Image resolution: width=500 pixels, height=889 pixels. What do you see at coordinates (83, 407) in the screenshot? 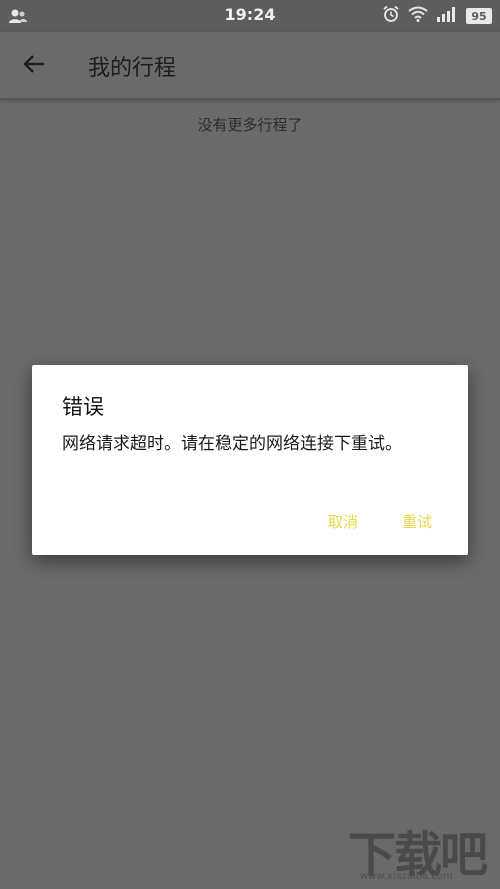
I see `dialog-title: 错误` at bounding box center [83, 407].